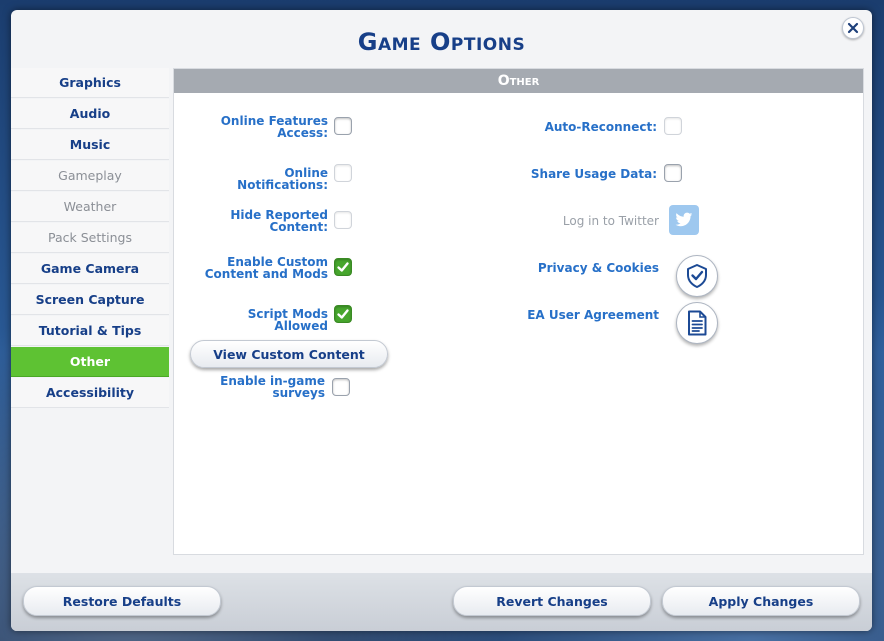 This screenshot has height=641, width=884. What do you see at coordinates (90, 114) in the screenshot?
I see `sidebar-item-audio: Audio` at bounding box center [90, 114].